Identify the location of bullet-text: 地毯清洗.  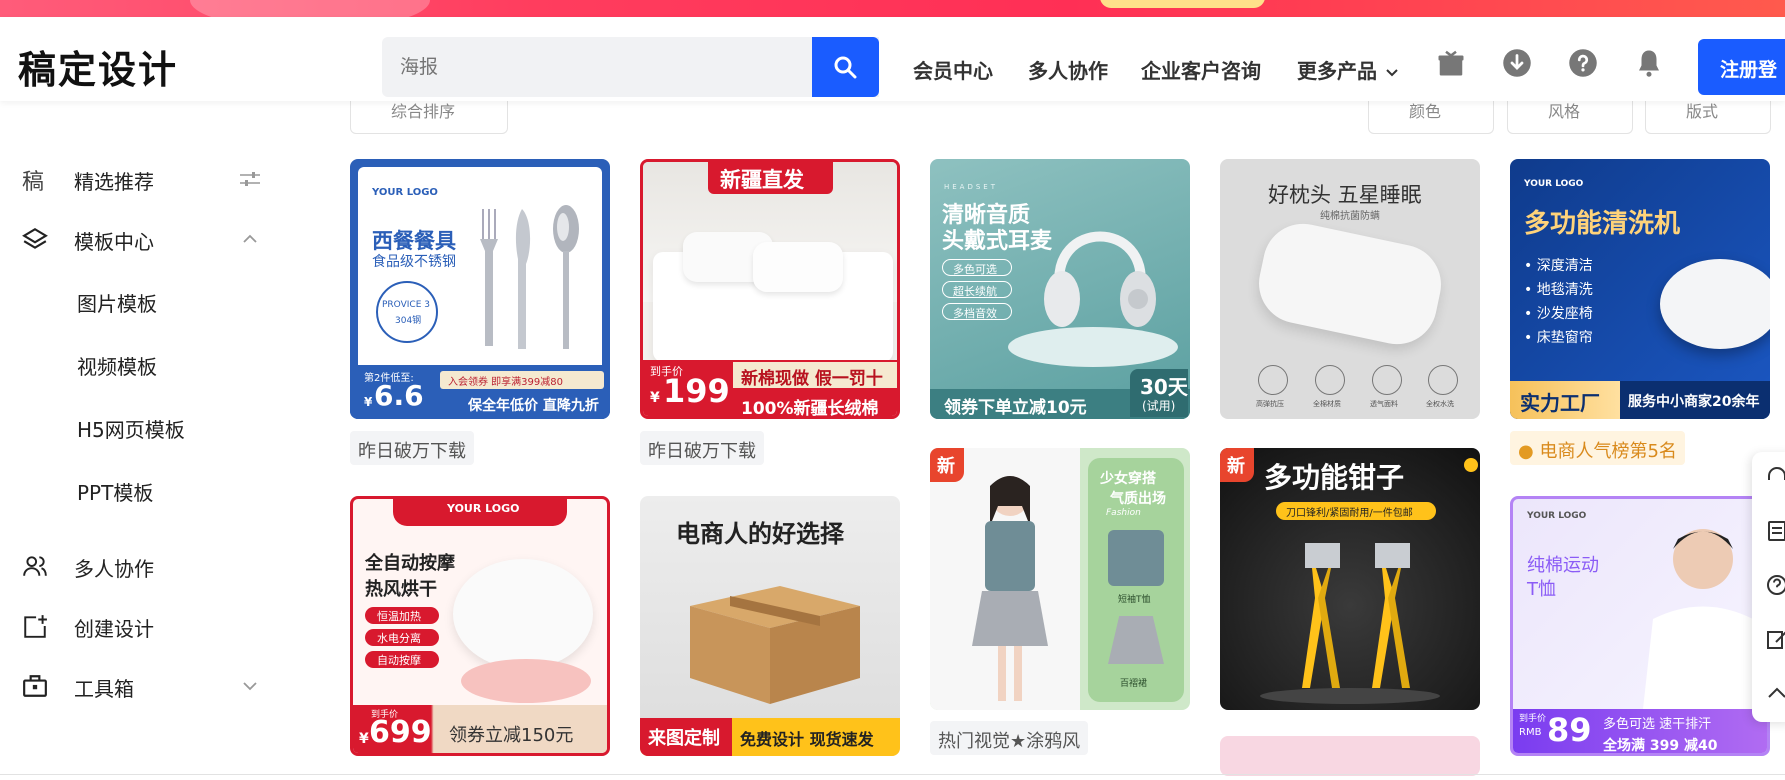
(1564, 290).